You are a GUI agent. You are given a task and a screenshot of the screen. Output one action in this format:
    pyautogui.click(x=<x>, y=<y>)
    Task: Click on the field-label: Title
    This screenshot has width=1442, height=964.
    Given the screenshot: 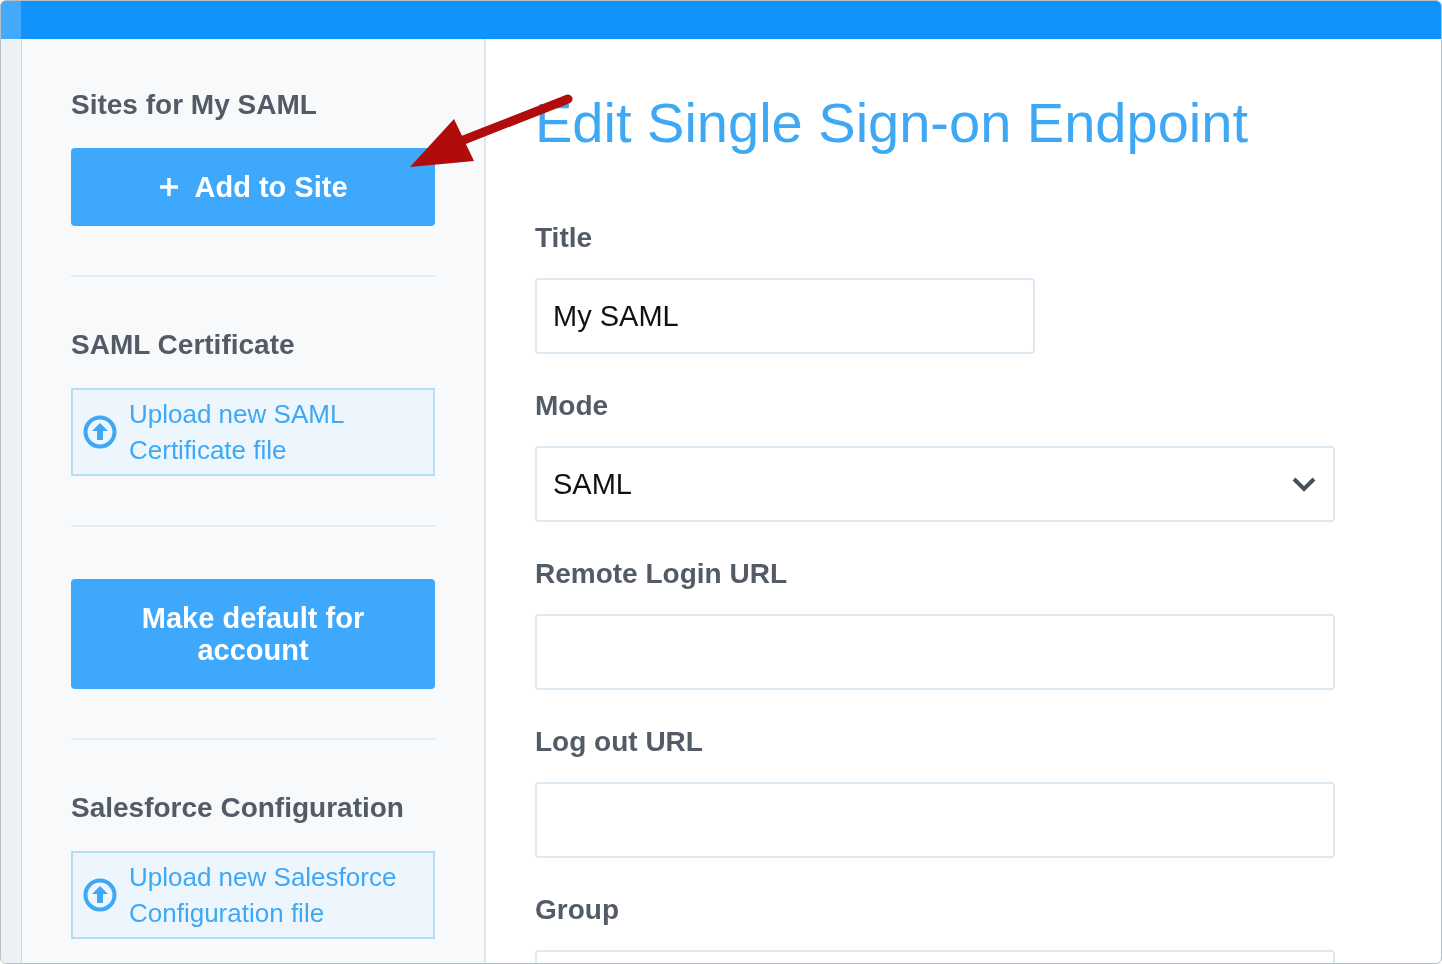 What is the action you would take?
    pyautogui.click(x=564, y=238)
    